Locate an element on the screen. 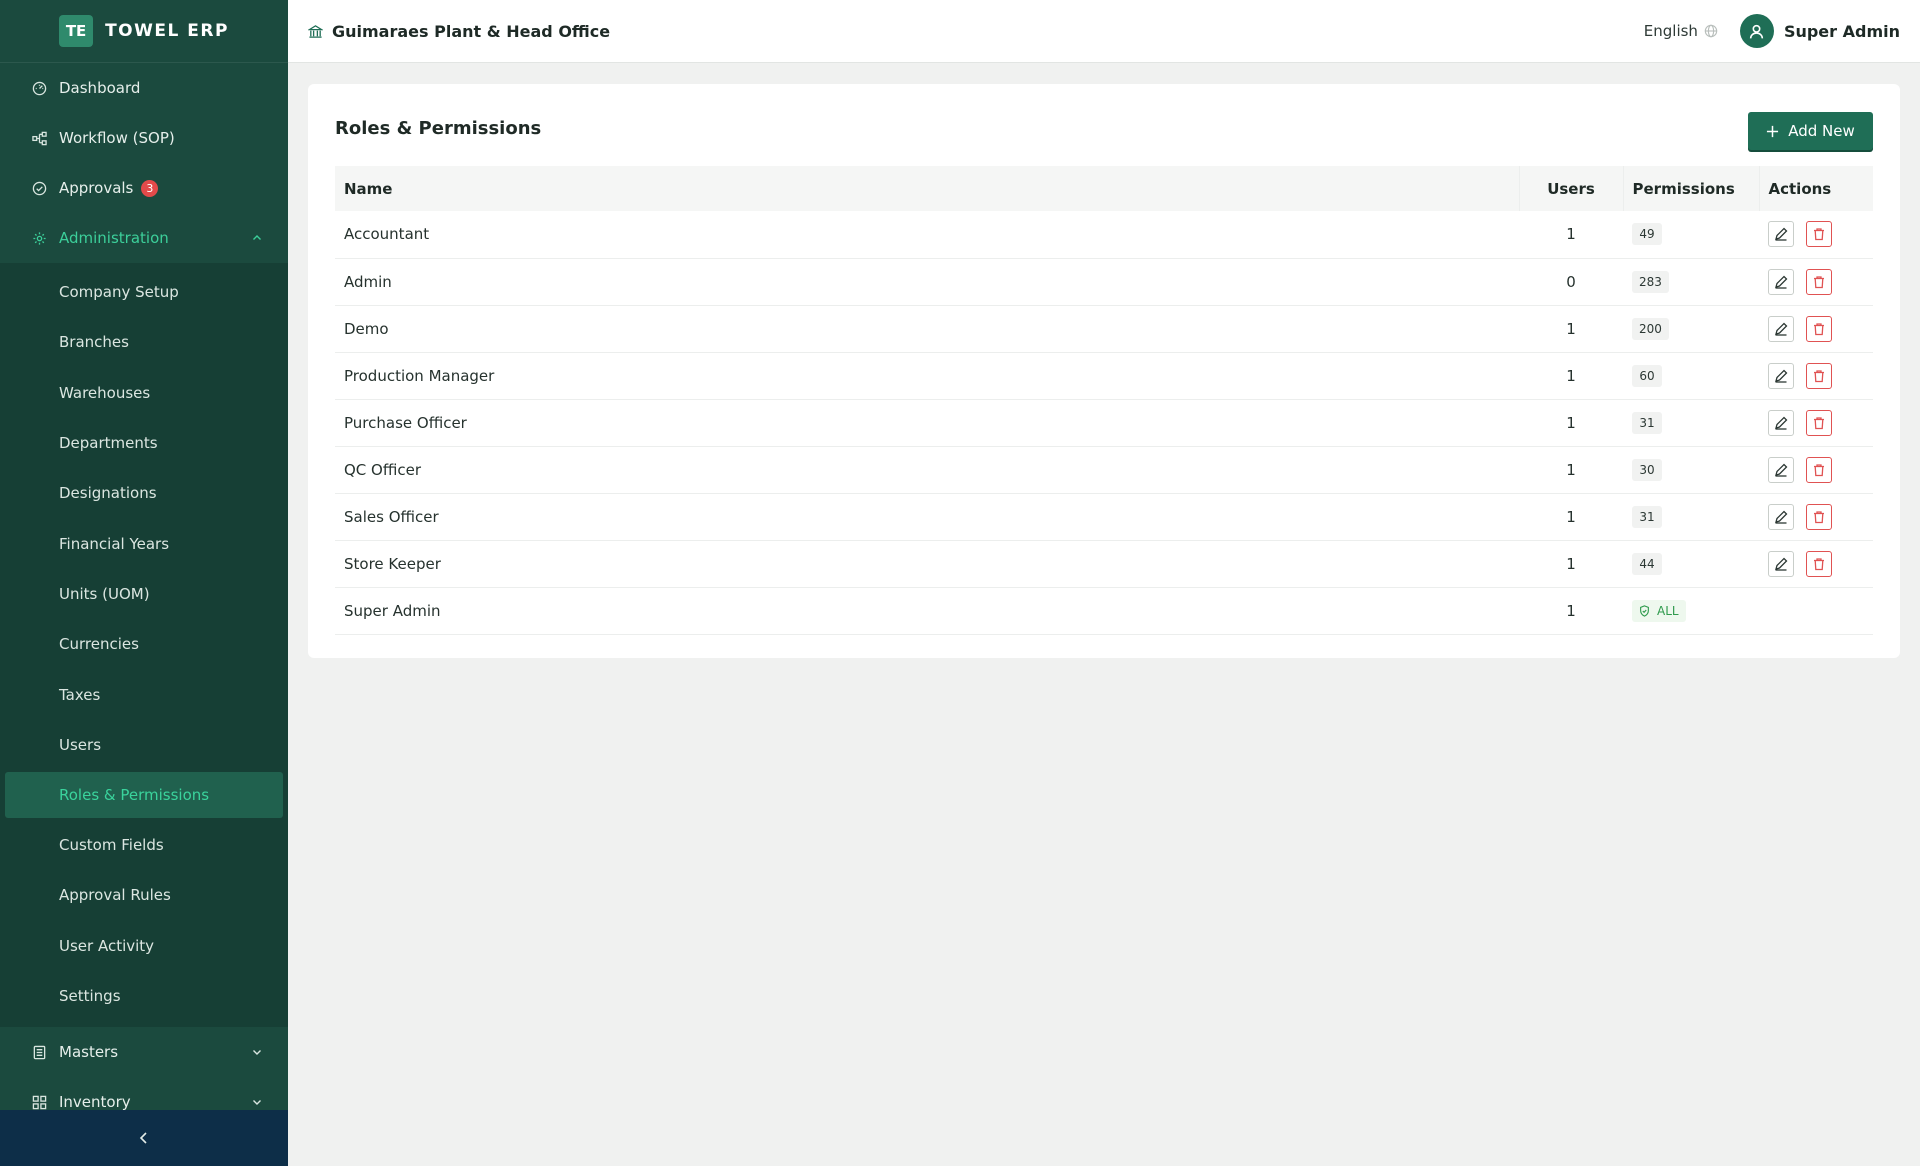 Image resolution: width=1920 pixels, height=1166 pixels. language-selector: English is located at coordinates (1681, 31).